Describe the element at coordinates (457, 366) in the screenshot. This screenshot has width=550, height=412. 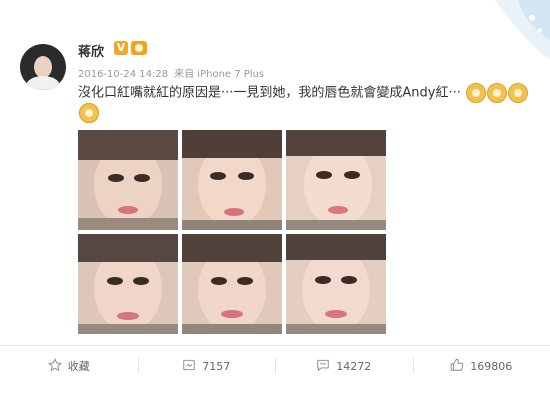
I see `thumbs-up-icon` at that location.